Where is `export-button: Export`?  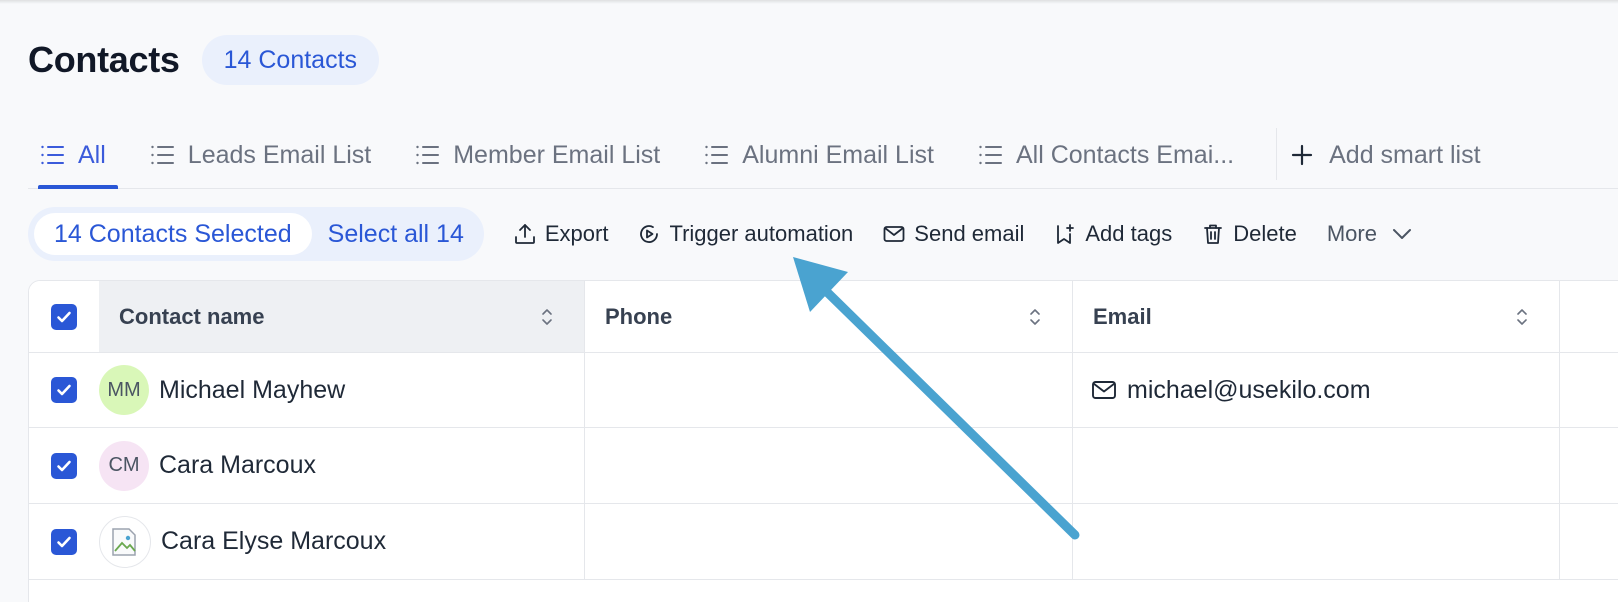 export-button: Export is located at coordinates (561, 234).